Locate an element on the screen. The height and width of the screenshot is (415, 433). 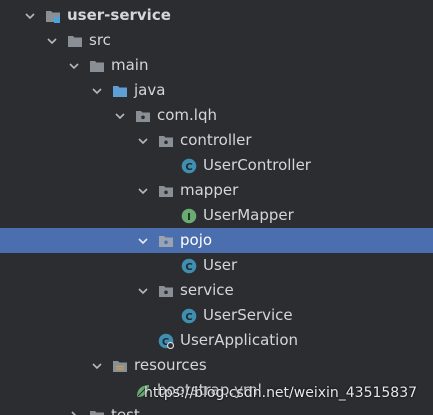
tree-label: bootstrap.yml is located at coordinates (209, 390).